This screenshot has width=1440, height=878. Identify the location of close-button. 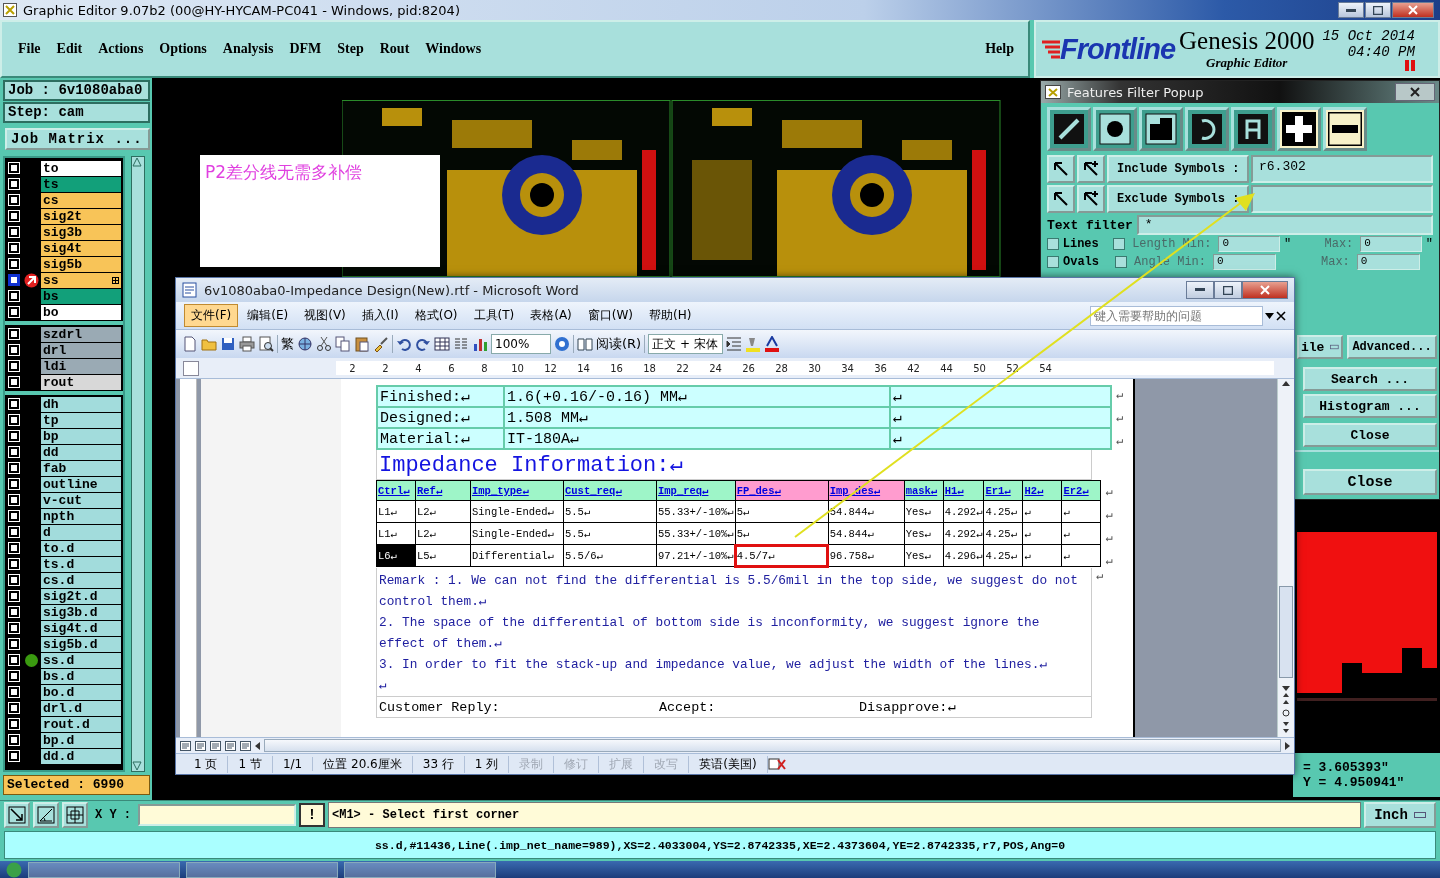
(1265, 290).